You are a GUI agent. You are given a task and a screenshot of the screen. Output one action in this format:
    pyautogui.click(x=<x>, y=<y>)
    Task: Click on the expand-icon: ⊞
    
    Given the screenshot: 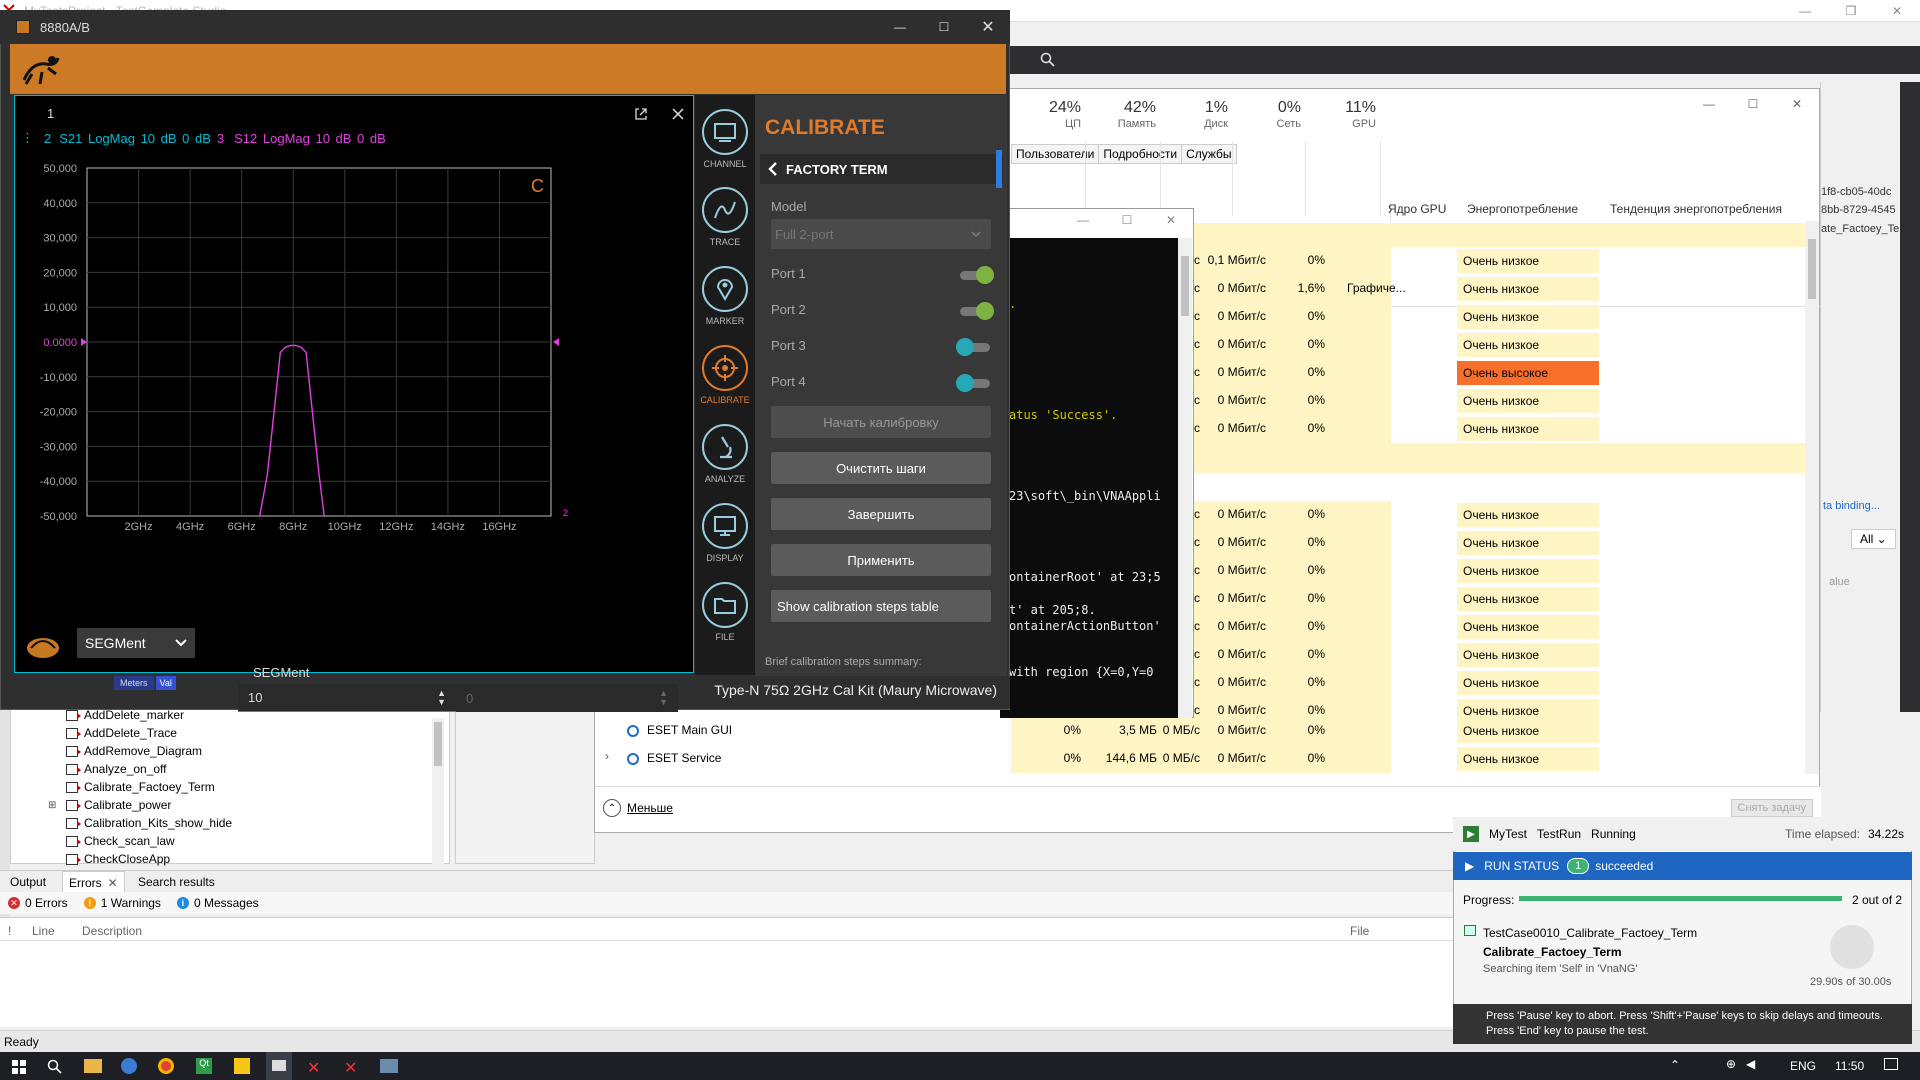 What is the action you would take?
    pyautogui.click(x=52, y=805)
    